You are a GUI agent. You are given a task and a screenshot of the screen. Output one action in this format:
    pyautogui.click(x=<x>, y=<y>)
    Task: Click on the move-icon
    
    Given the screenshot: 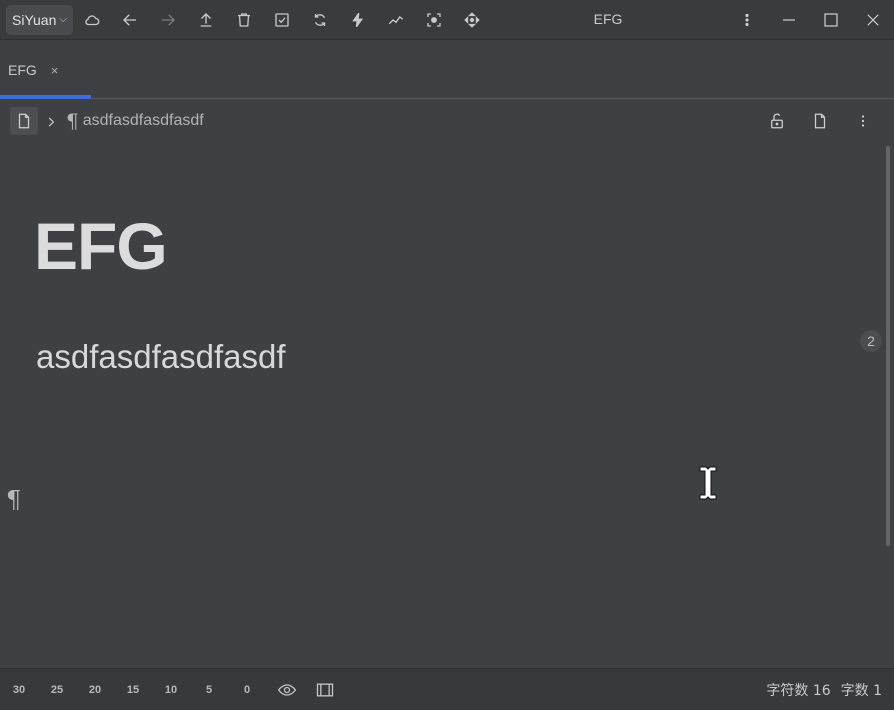 What is the action you would take?
    pyautogui.click(x=472, y=20)
    